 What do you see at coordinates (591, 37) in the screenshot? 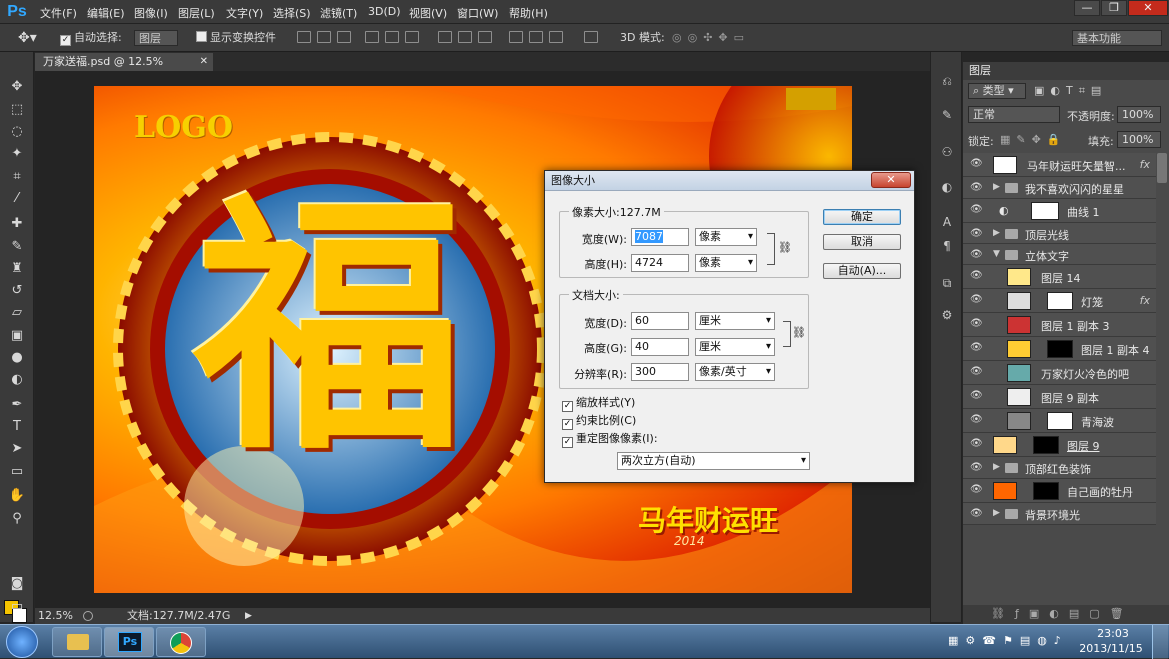
I see `auto-align-icon` at bounding box center [591, 37].